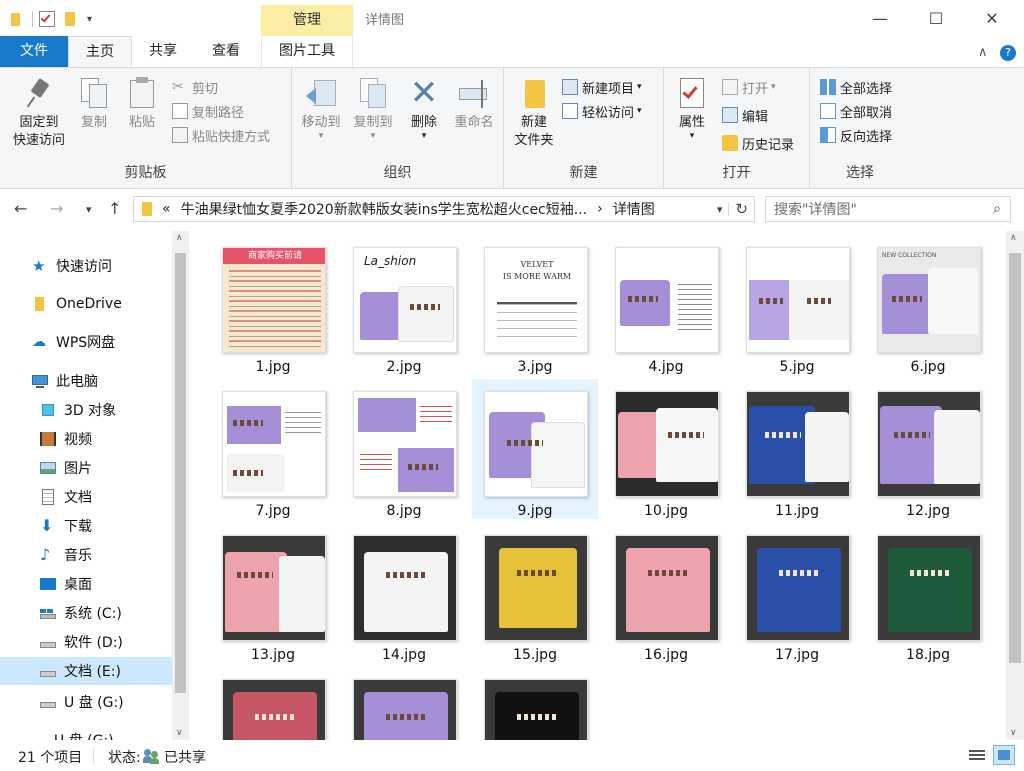 This screenshot has width=1024, height=771. What do you see at coordinates (856, 111) in the screenshot?
I see `select-none-button: 全部取消` at bounding box center [856, 111].